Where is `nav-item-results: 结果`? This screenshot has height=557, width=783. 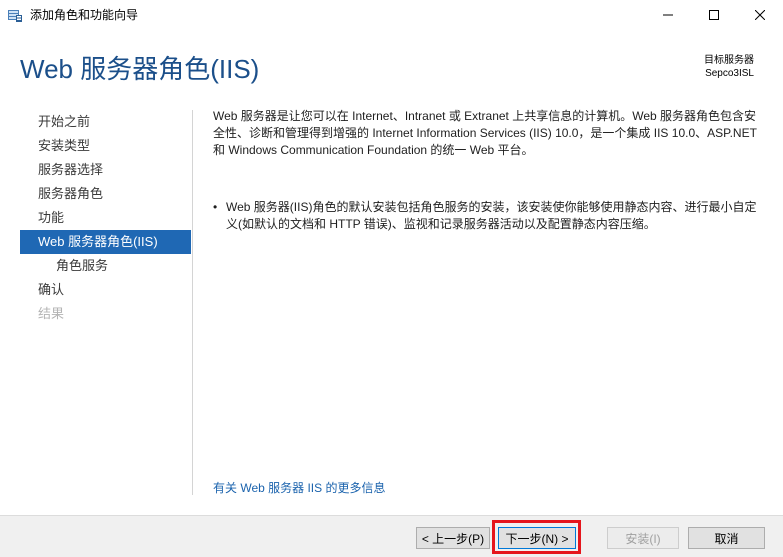 nav-item-results: 结果 is located at coordinates (51, 313).